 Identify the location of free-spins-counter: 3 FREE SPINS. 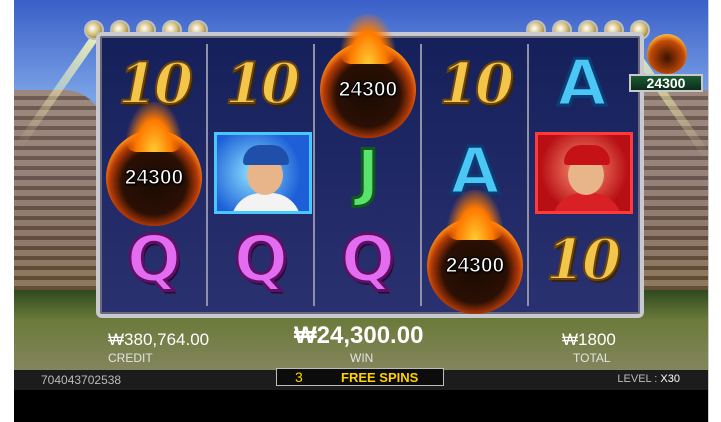
(360, 377).